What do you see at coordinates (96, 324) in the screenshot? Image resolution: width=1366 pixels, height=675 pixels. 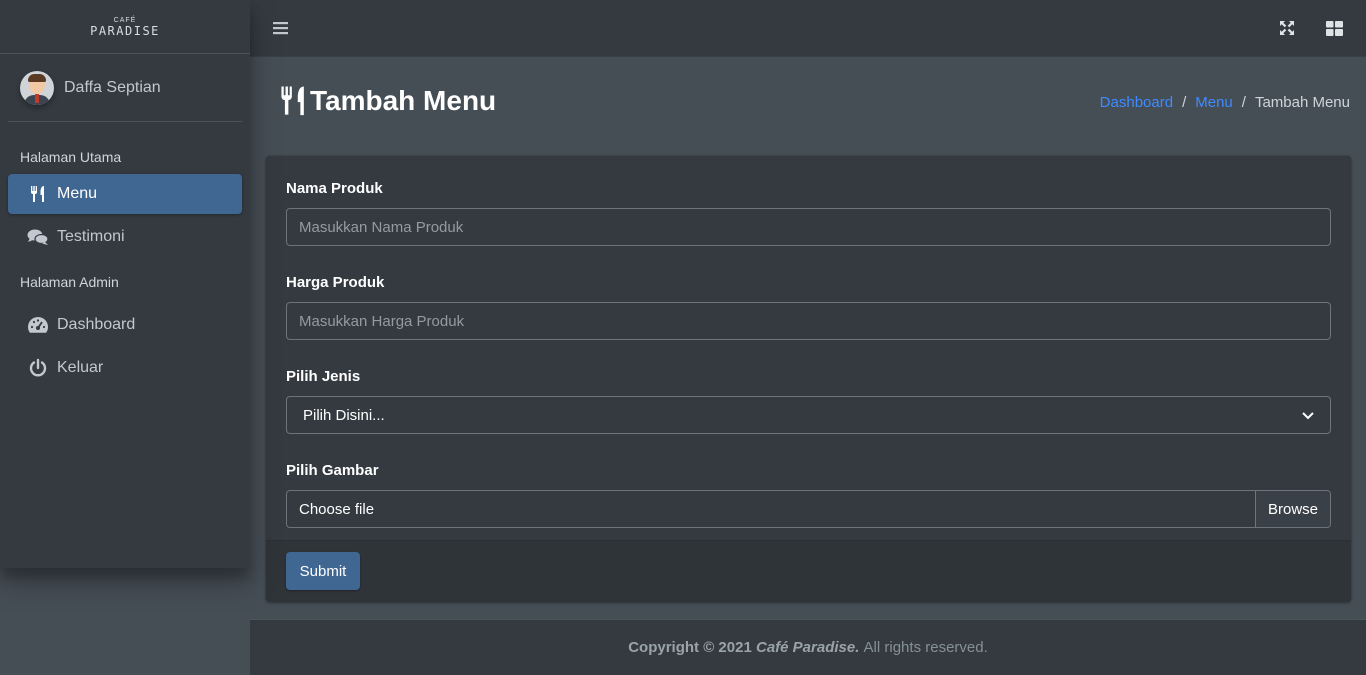 I see `sidebar-item-label: Dashboard` at bounding box center [96, 324].